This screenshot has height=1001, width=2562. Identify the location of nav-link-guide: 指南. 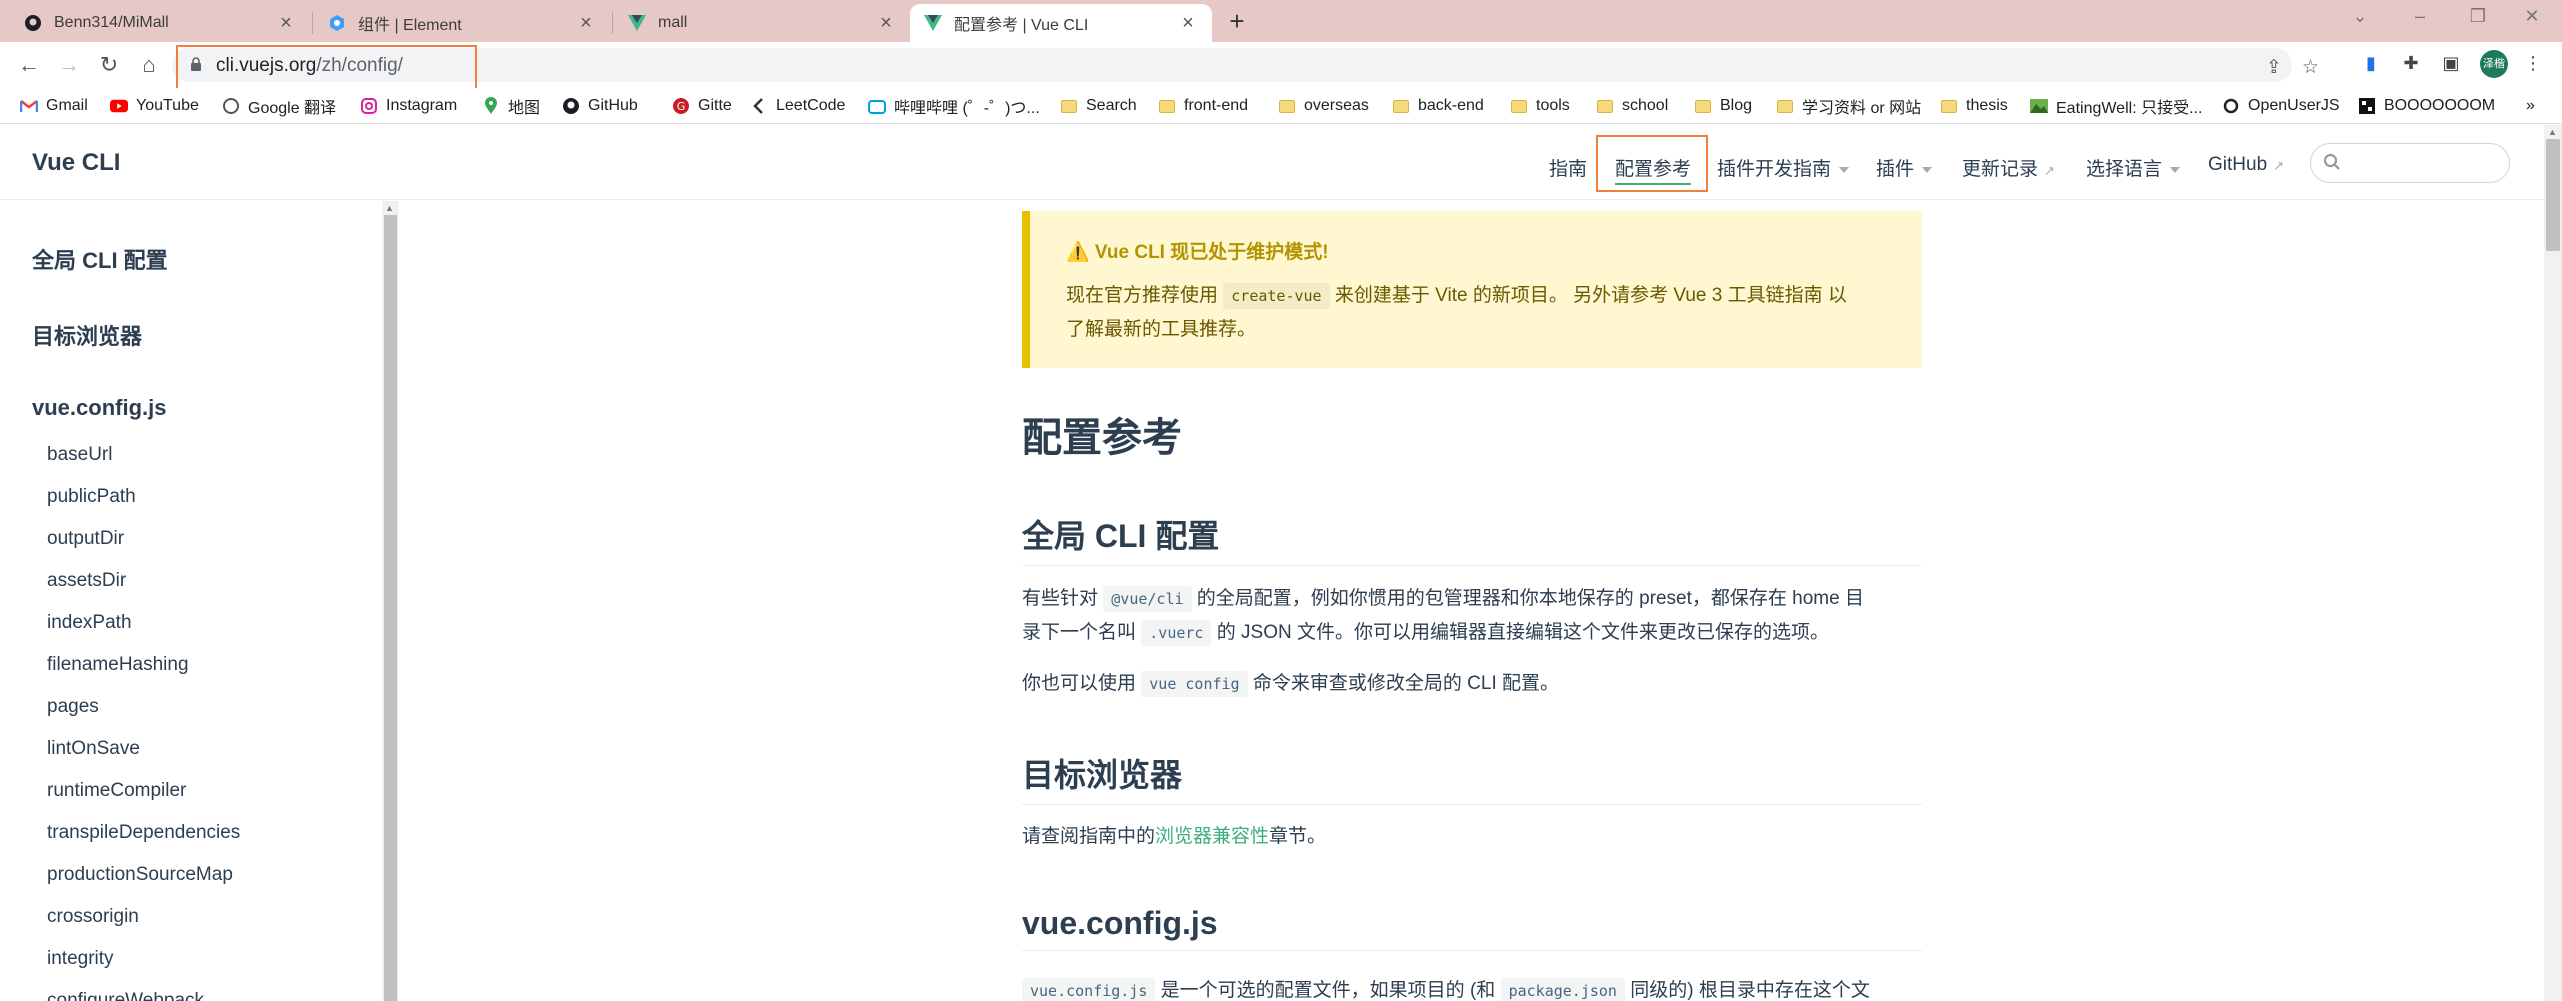
(1568, 167).